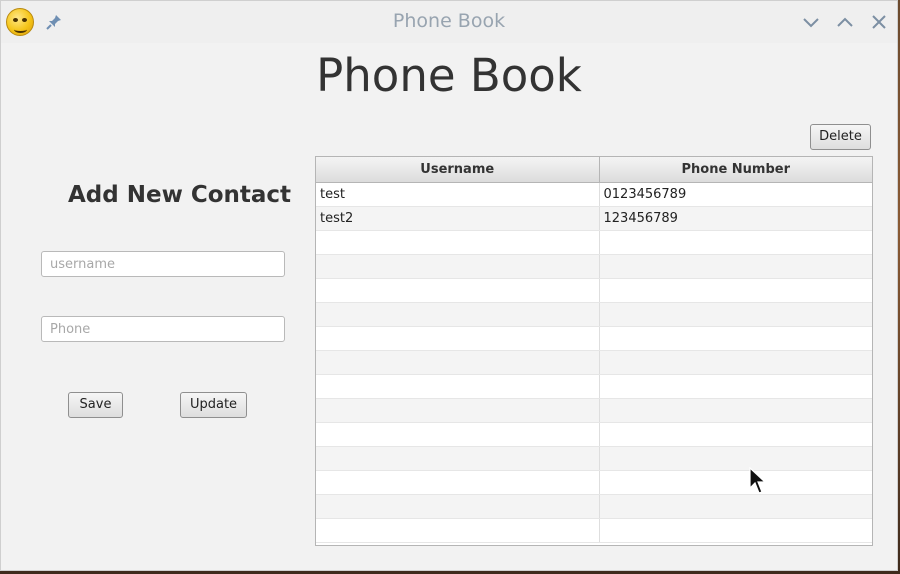 This screenshot has width=900, height=574. Describe the element at coordinates (758, 480) in the screenshot. I see `mouse-cursor-icon` at that location.